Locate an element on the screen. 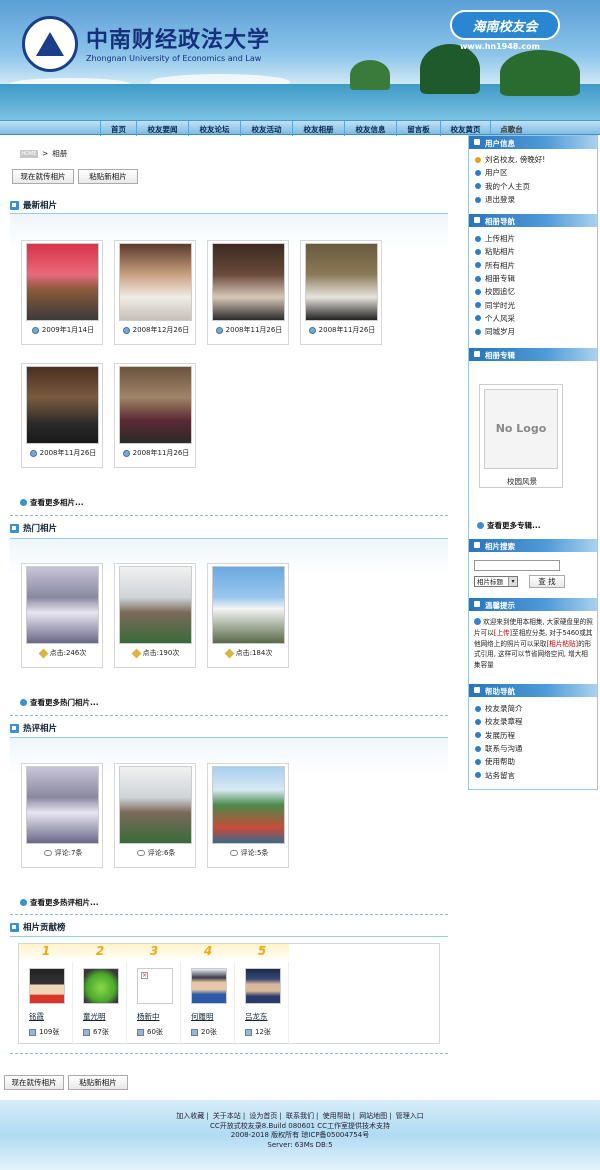  paste-photo-button: 粘贴新相片 is located at coordinates (108, 176).